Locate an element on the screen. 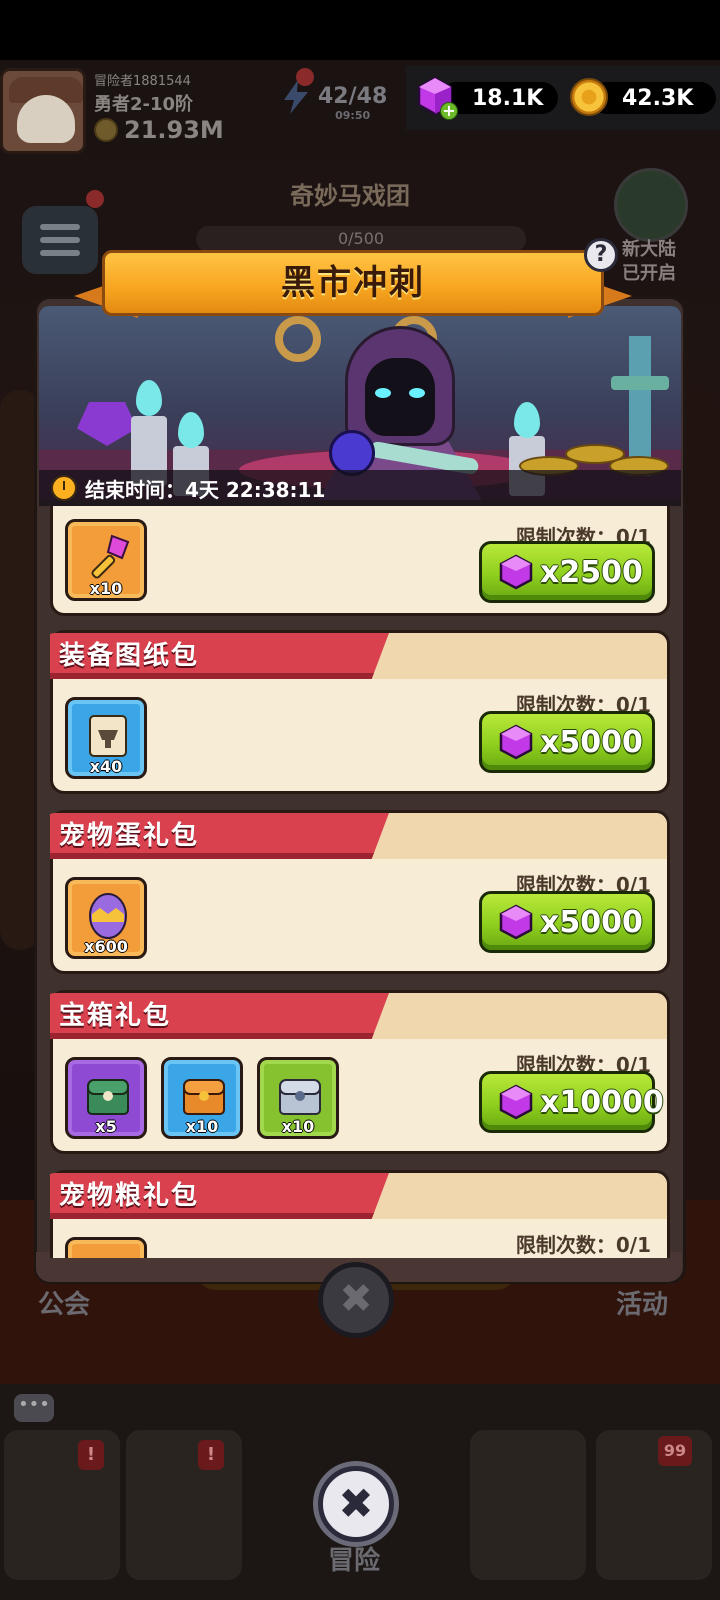 Image resolution: width=720 pixels, height=1600 pixels. player-avatar is located at coordinates (43, 111).